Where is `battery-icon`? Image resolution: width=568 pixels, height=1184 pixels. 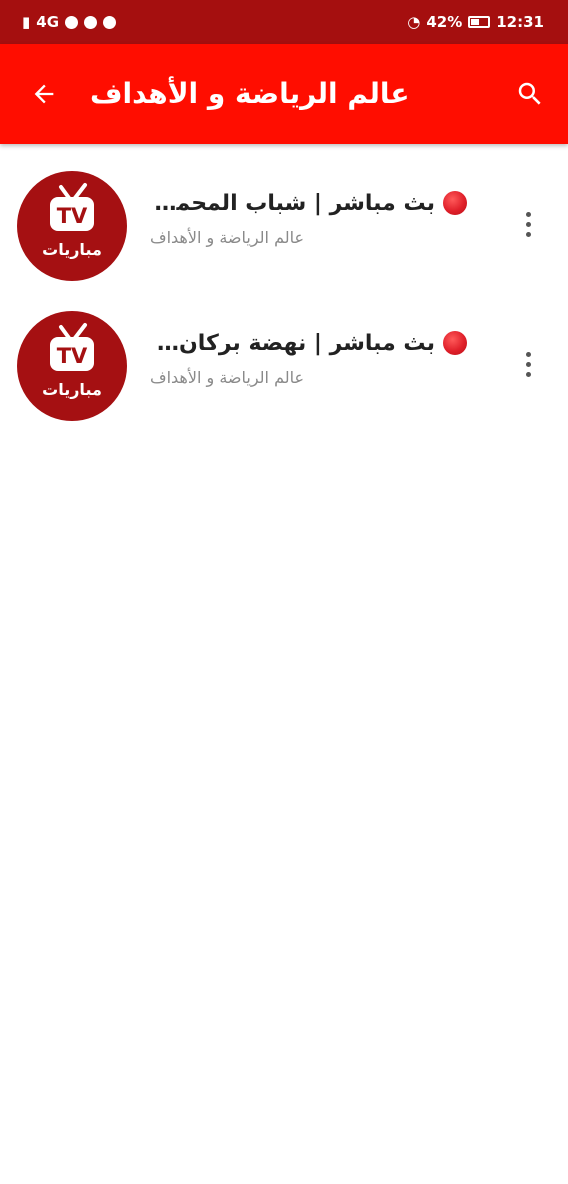
battery-icon is located at coordinates (479, 22).